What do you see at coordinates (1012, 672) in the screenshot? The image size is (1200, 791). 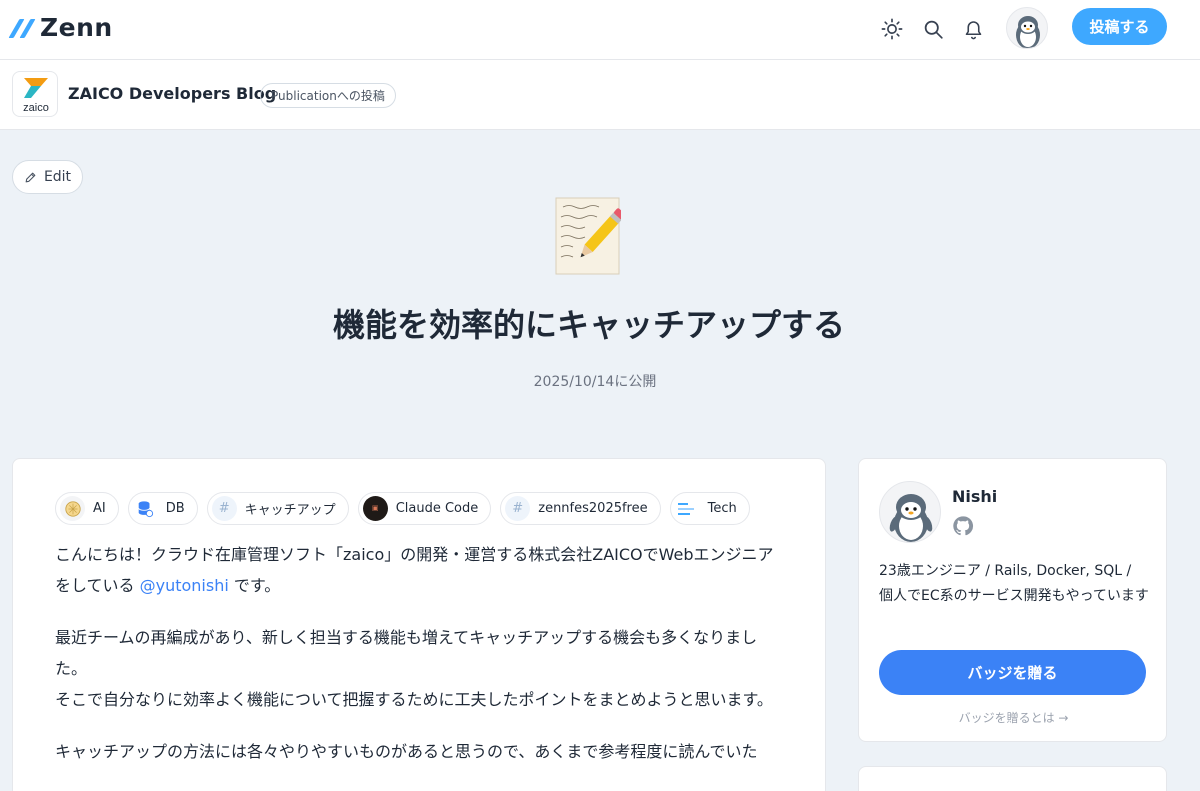 I see `send-badge-button: バッジを贈る` at bounding box center [1012, 672].